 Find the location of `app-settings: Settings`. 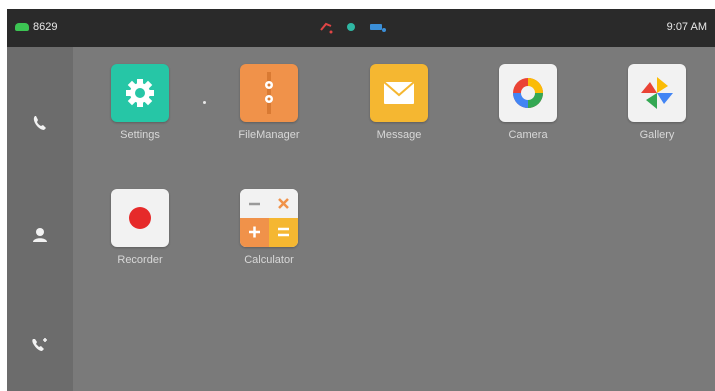

app-settings: Settings is located at coordinates (140, 102).